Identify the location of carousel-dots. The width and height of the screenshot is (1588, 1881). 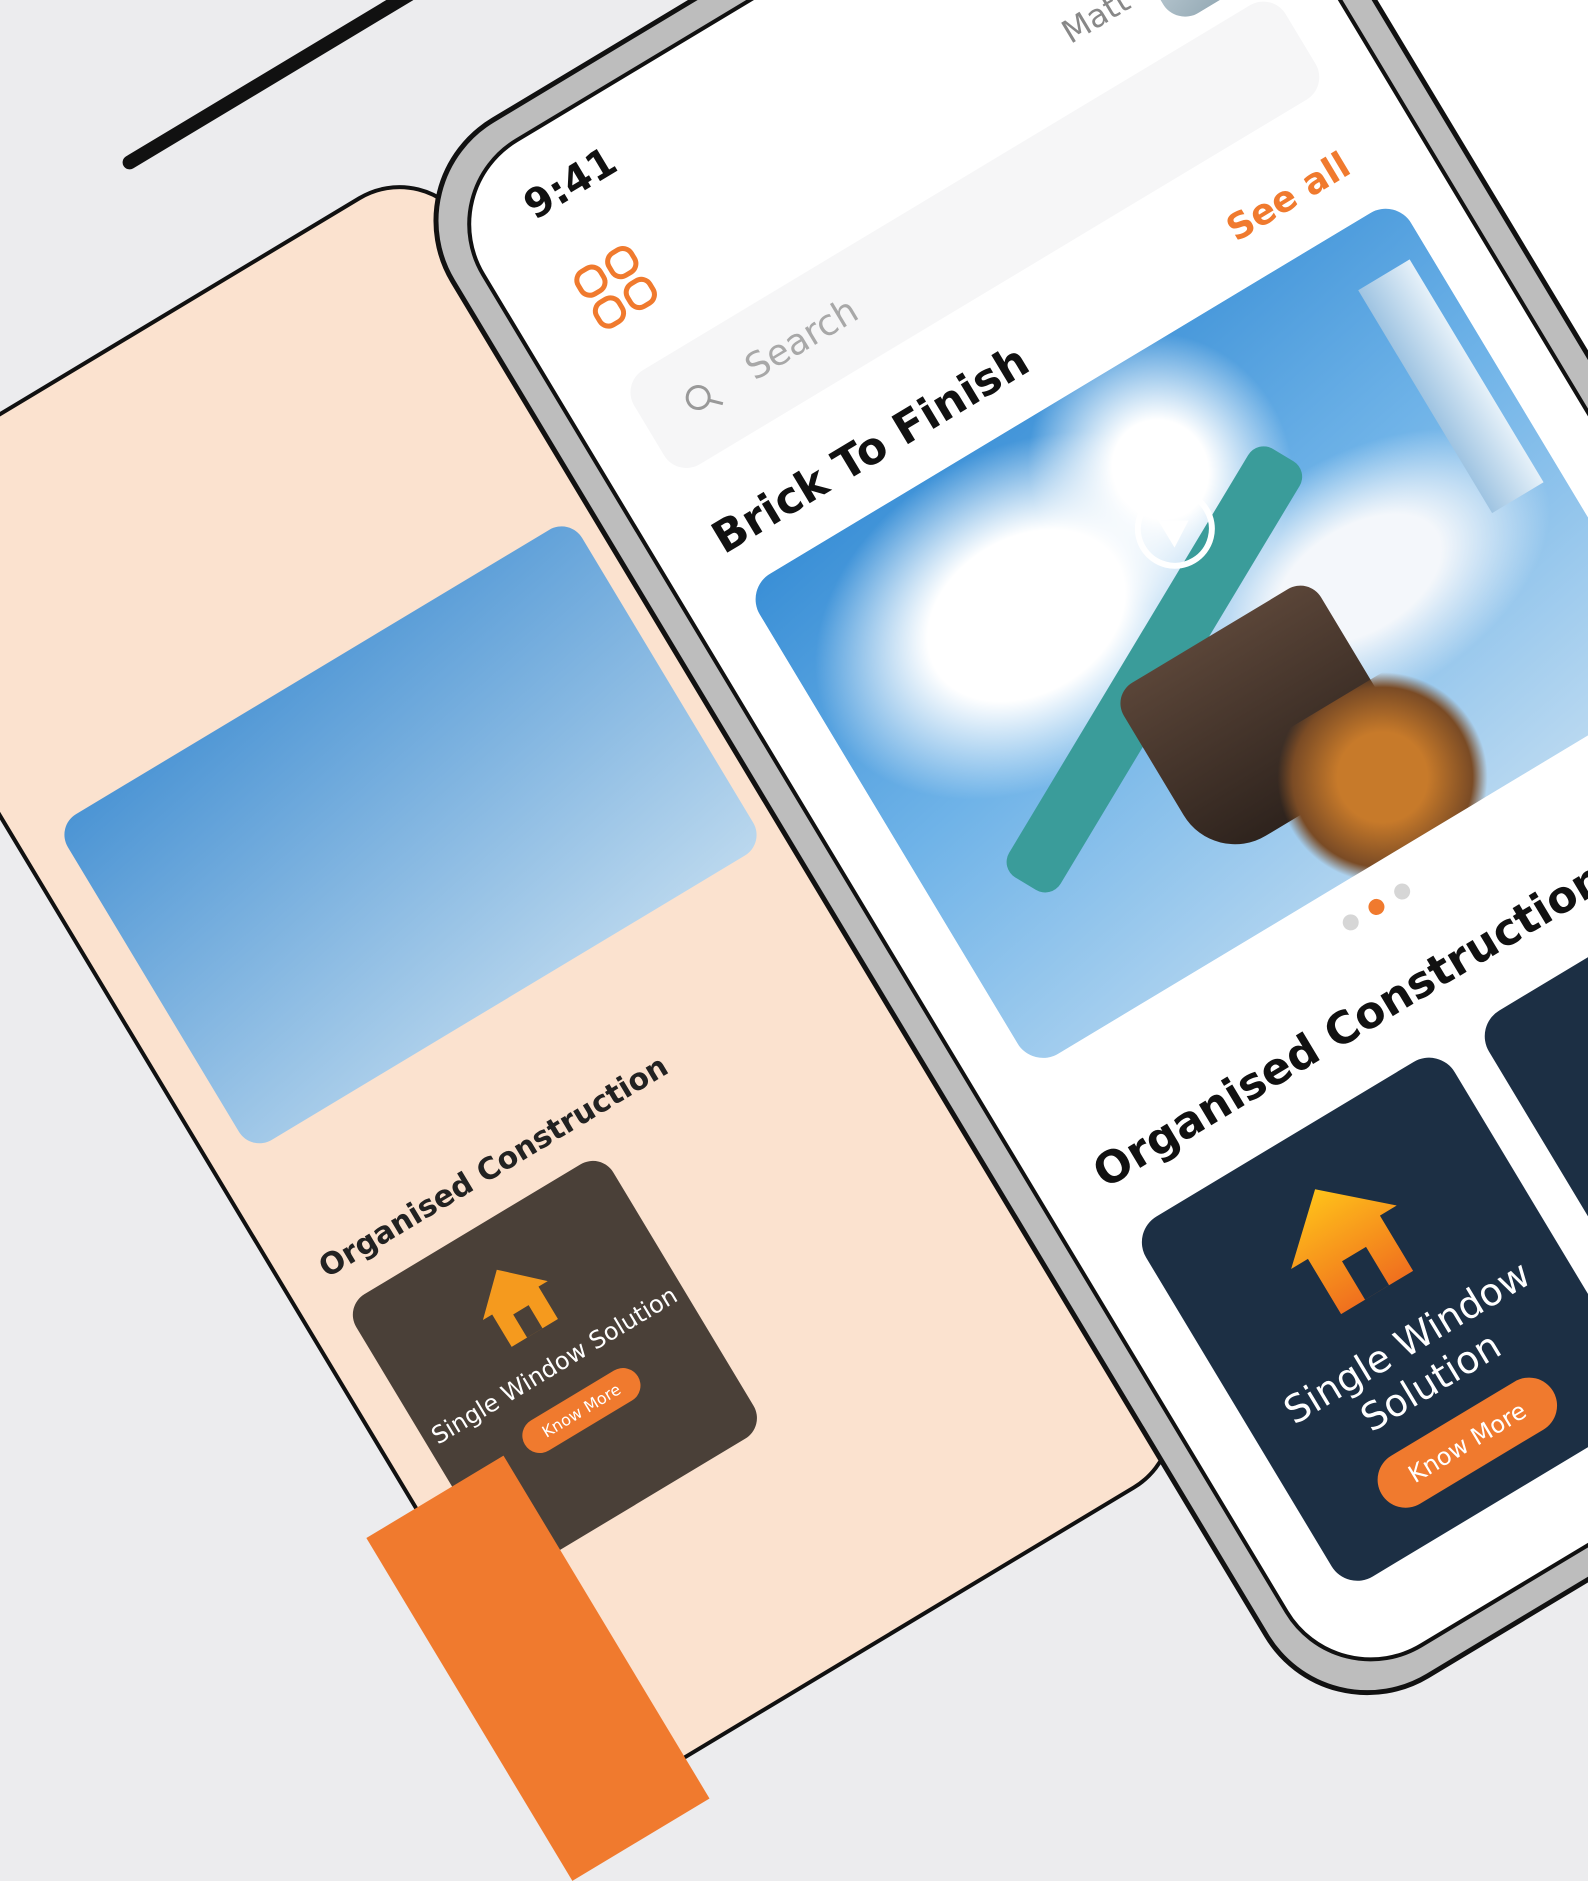
(1376, 907).